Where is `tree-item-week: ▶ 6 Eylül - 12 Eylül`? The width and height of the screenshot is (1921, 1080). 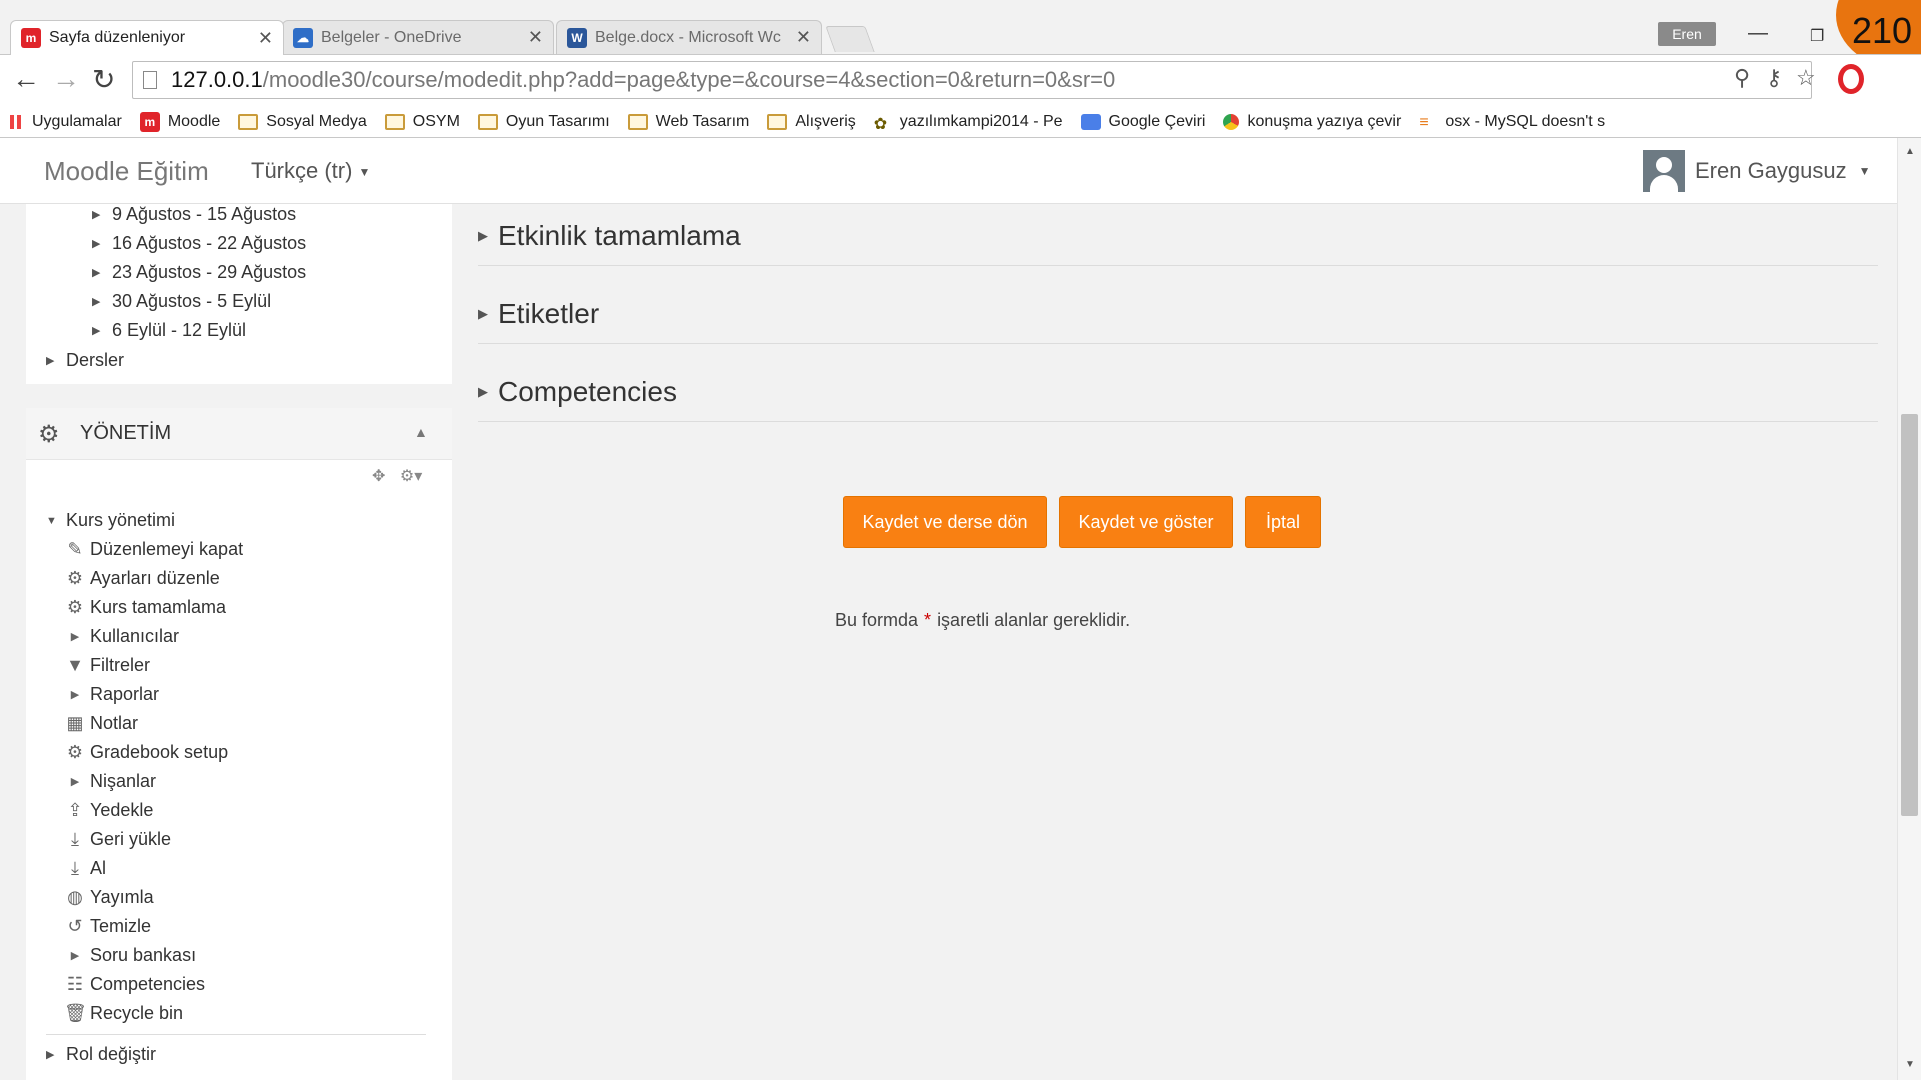
tree-item-week: ▶ 6 Eylül - 12 Eylül is located at coordinates (169, 330).